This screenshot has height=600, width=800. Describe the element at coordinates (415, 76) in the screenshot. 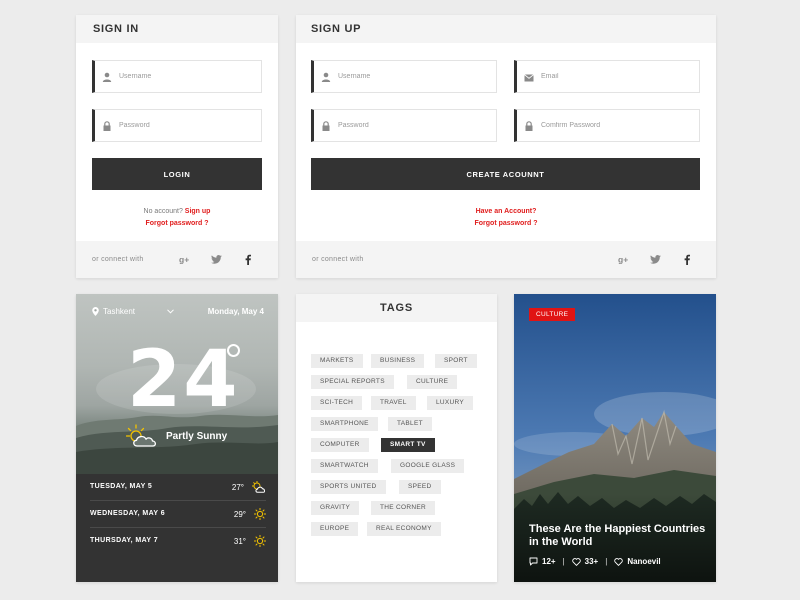

I see `signup-username-input` at that location.